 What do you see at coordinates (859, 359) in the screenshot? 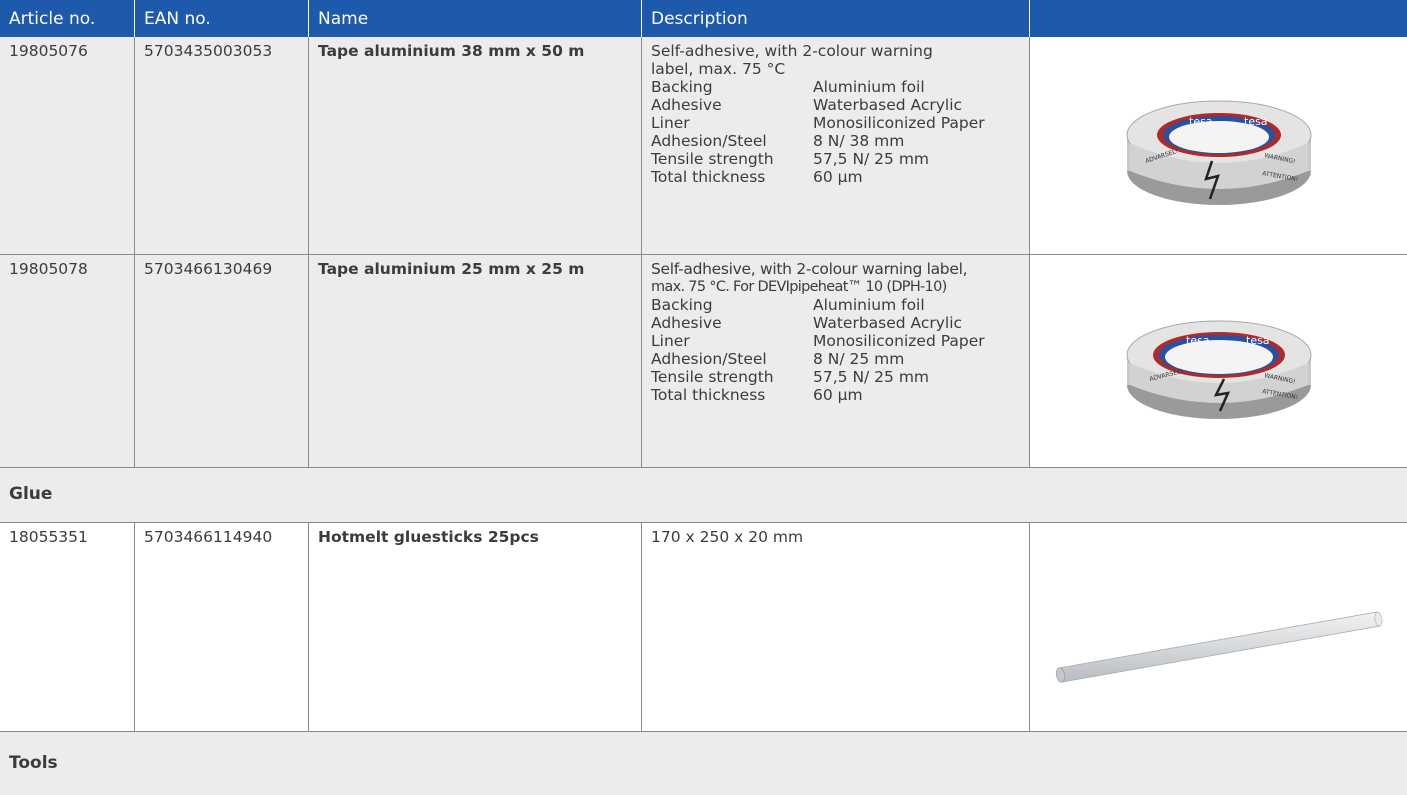
I see `spec-value: 8 N/ 25 mm` at bounding box center [859, 359].